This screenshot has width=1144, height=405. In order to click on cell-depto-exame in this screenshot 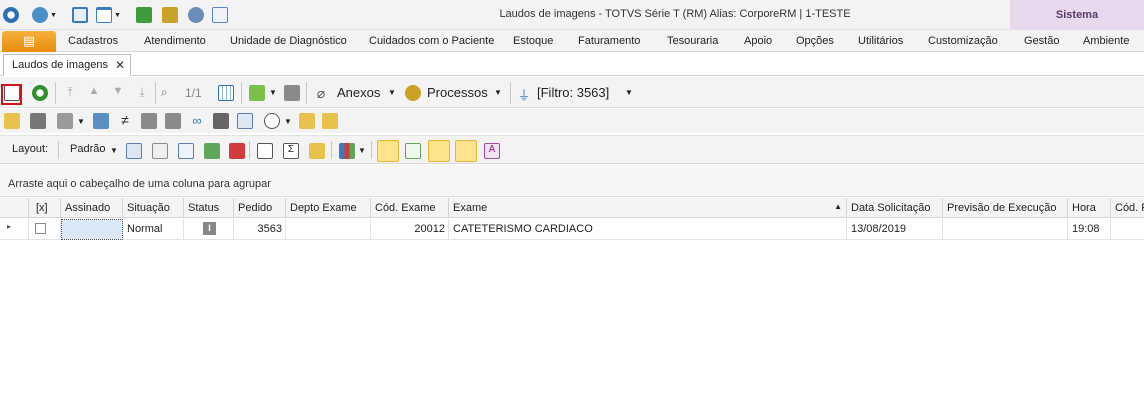, I will do `click(328, 229)`.